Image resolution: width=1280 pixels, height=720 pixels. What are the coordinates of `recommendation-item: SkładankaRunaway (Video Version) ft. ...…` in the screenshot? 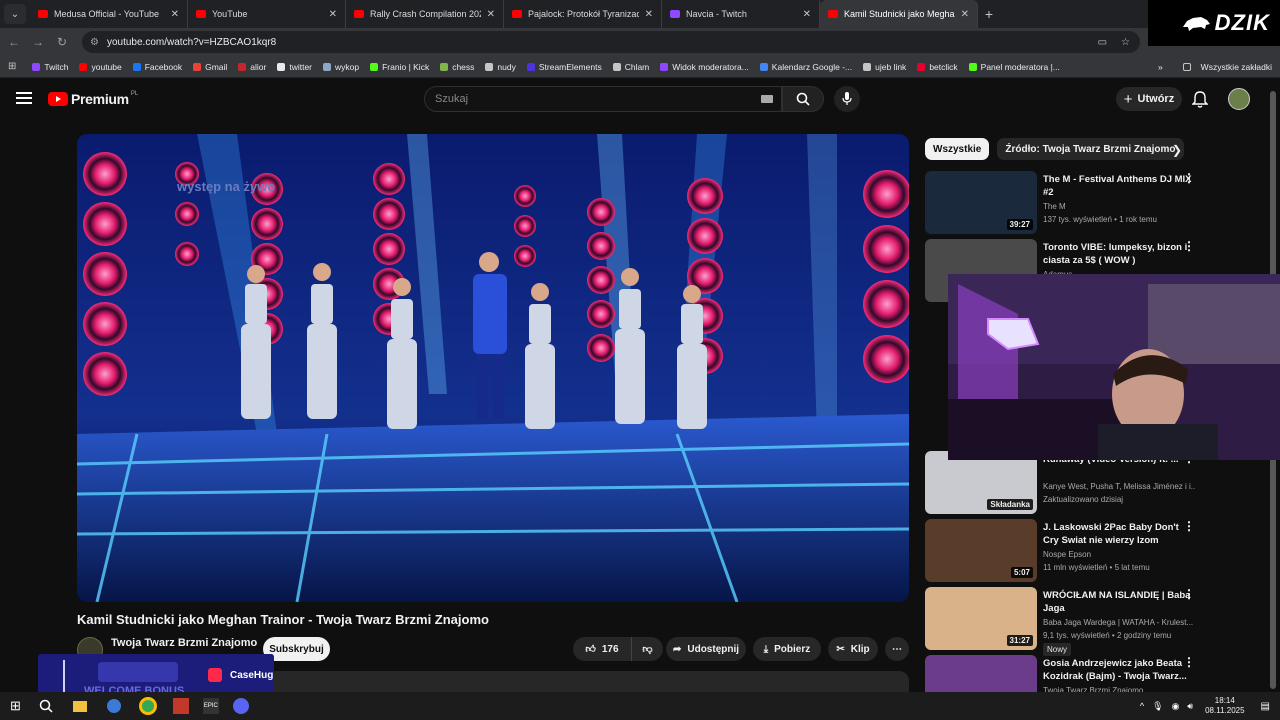 It's located at (1095, 483).